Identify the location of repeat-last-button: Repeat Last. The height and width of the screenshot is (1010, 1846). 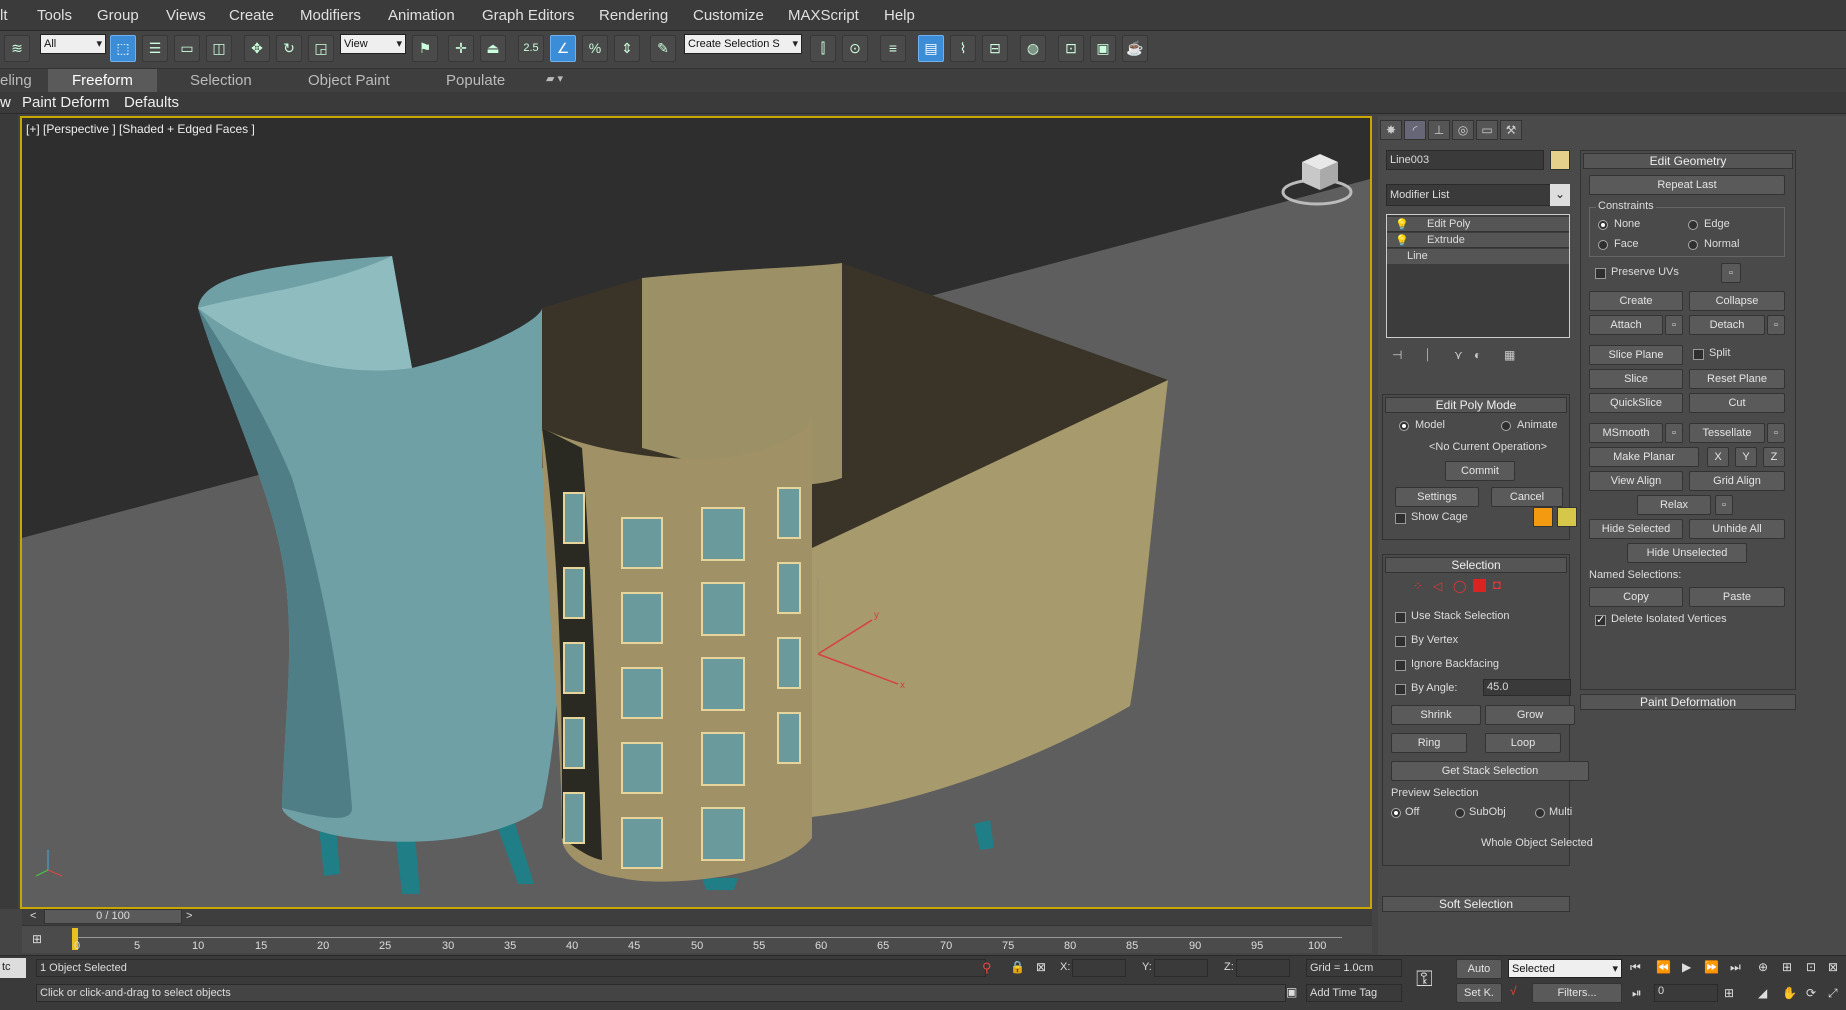
(1687, 185).